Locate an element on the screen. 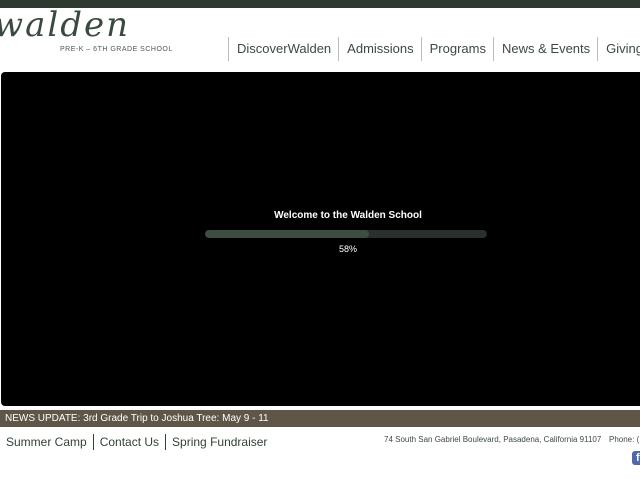  nav-item-discover-walden: DiscoverWalden is located at coordinates (283, 49).